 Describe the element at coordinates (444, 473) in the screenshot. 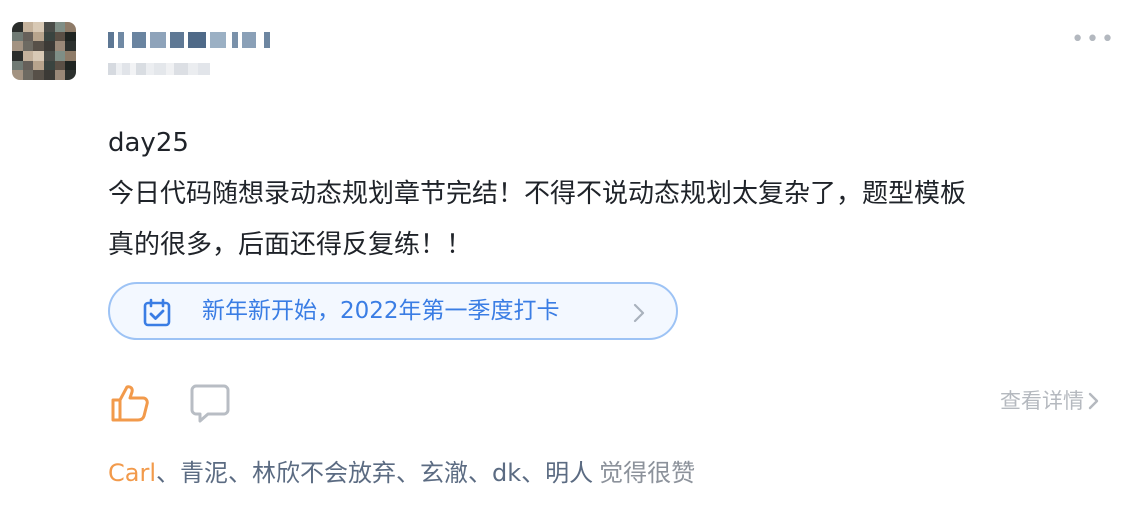

I see `liker-name: 玄澈` at that location.